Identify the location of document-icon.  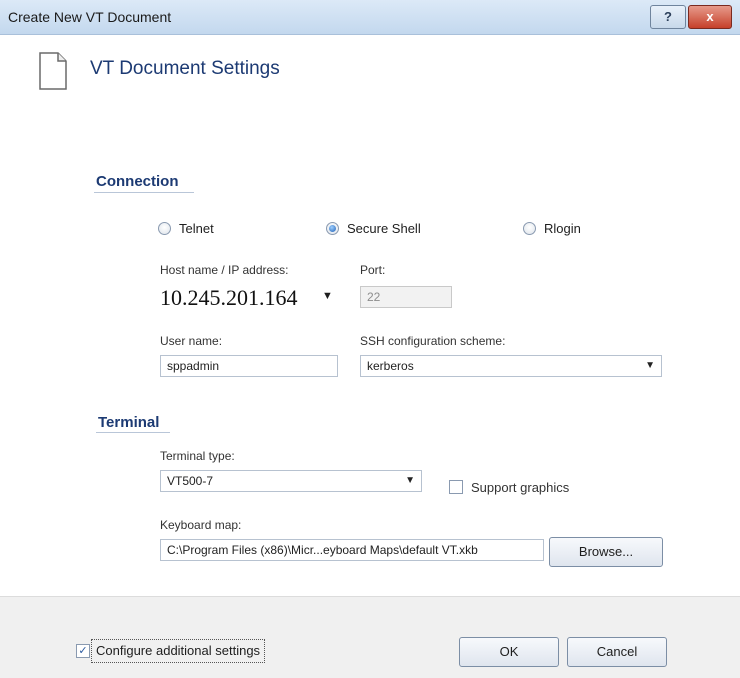
(53, 71).